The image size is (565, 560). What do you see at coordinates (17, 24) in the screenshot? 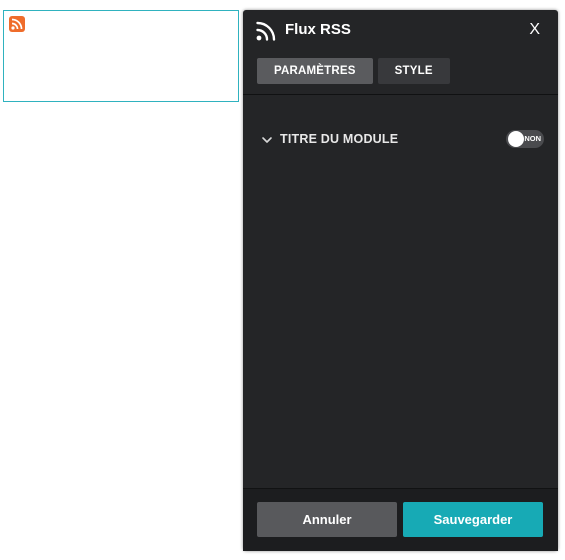
I see `rss-feed-icon` at bounding box center [17, 24].